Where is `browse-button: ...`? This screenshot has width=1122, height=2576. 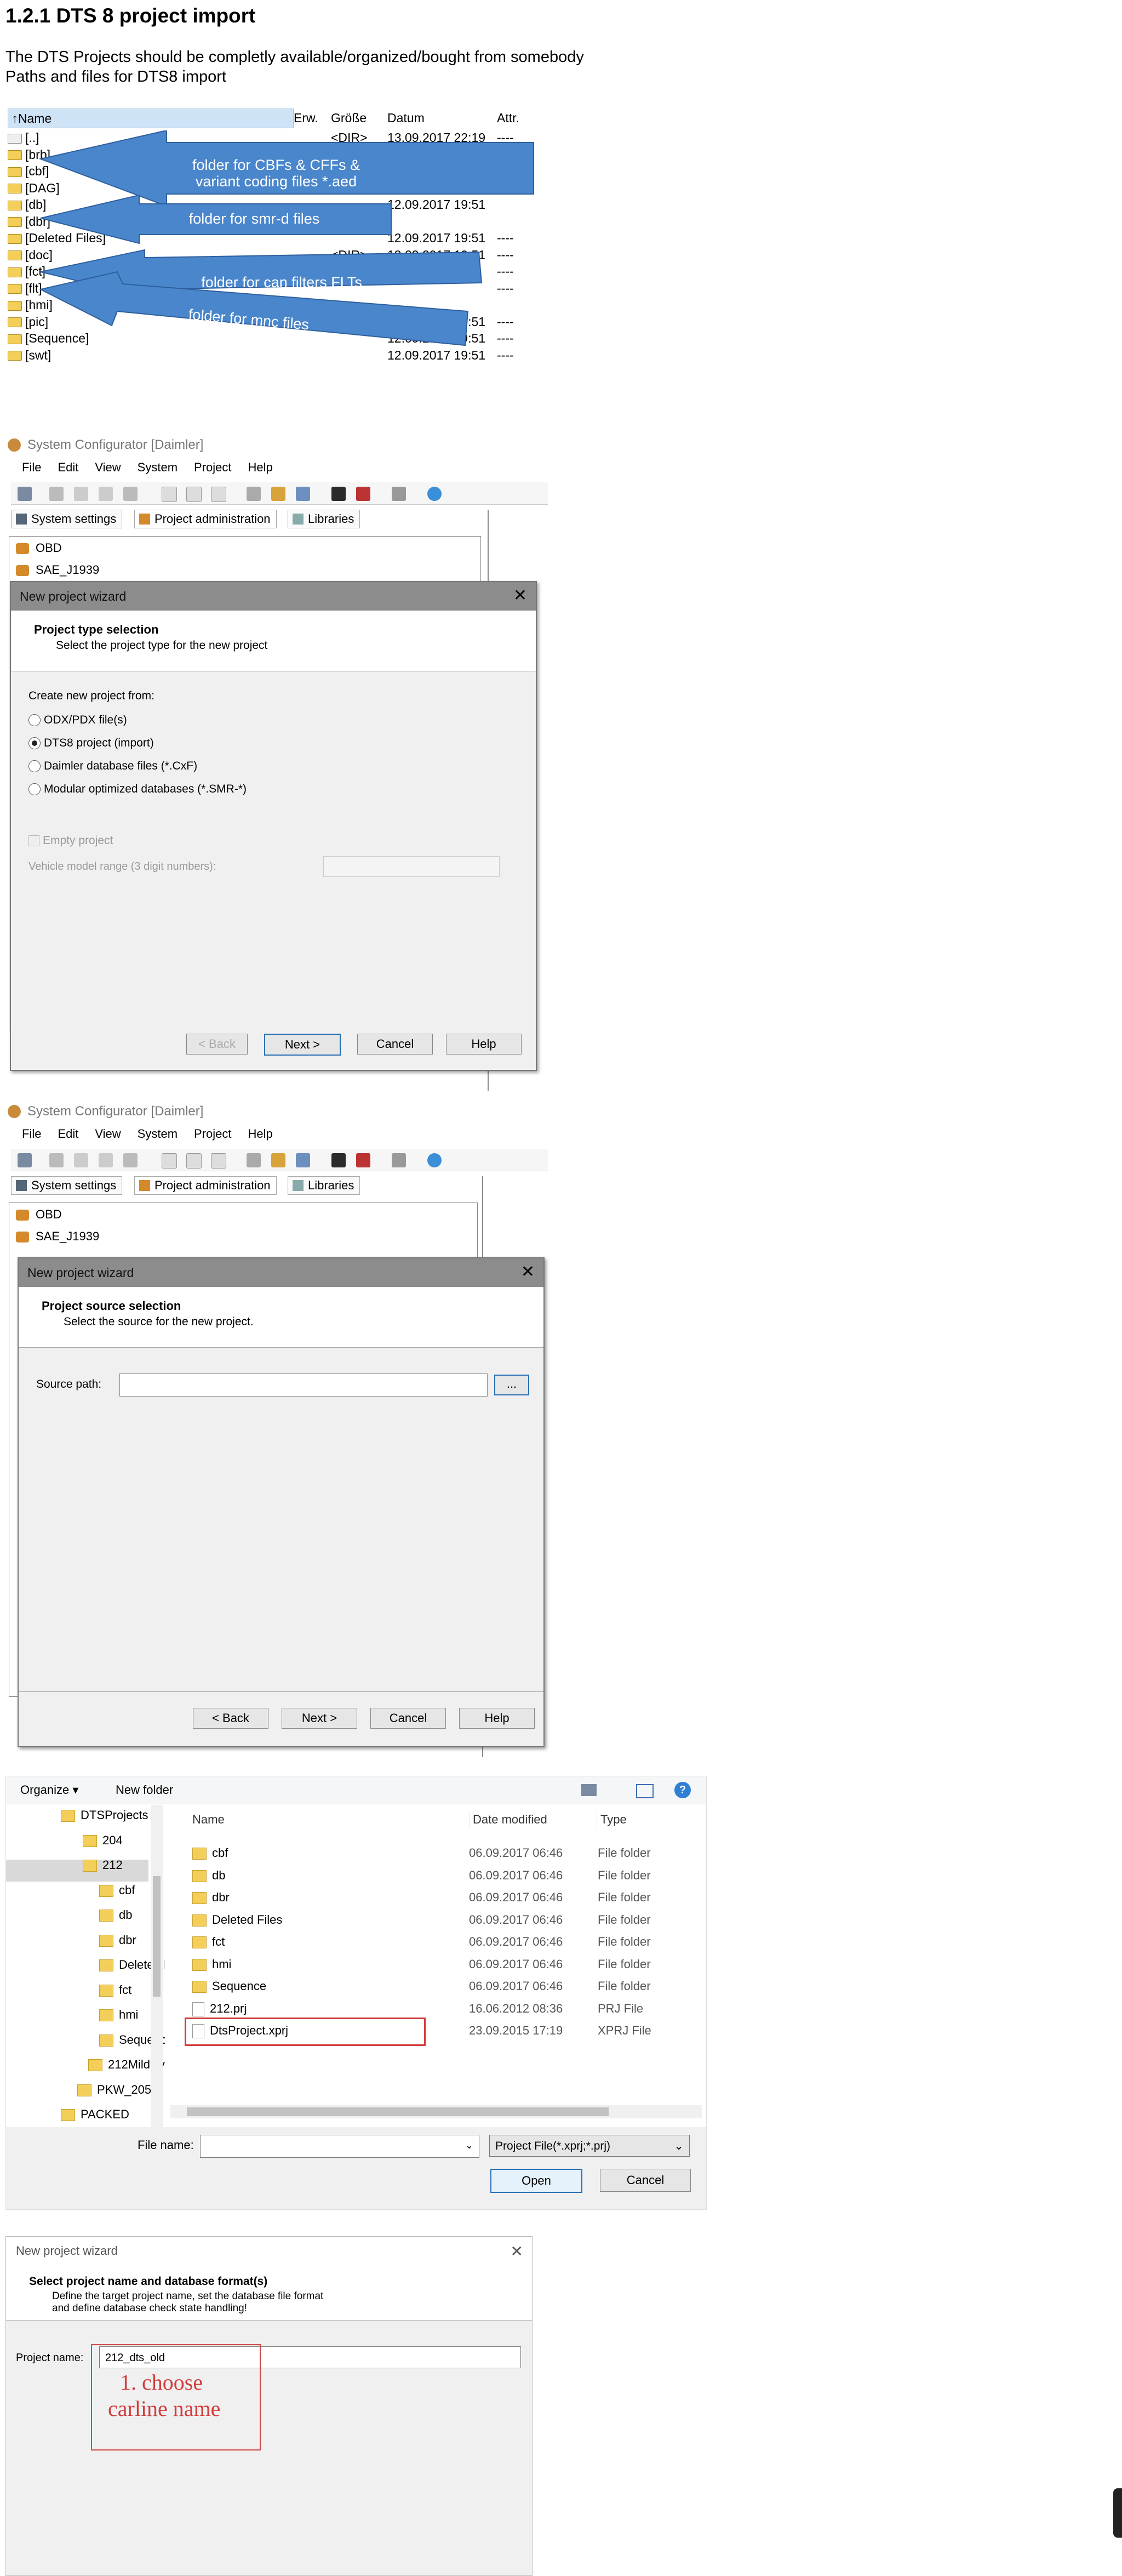
browse-button: ... is located at coordinates (511, 1385).